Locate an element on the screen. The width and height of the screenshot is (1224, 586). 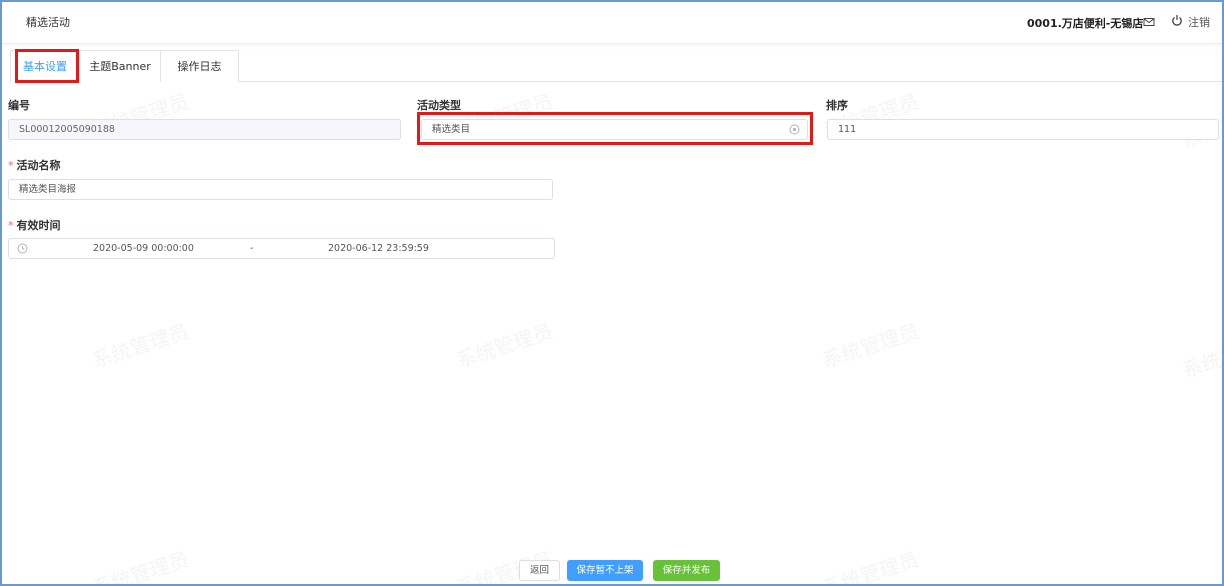
sort-field: 111 is located at coordinates (1023, 129).